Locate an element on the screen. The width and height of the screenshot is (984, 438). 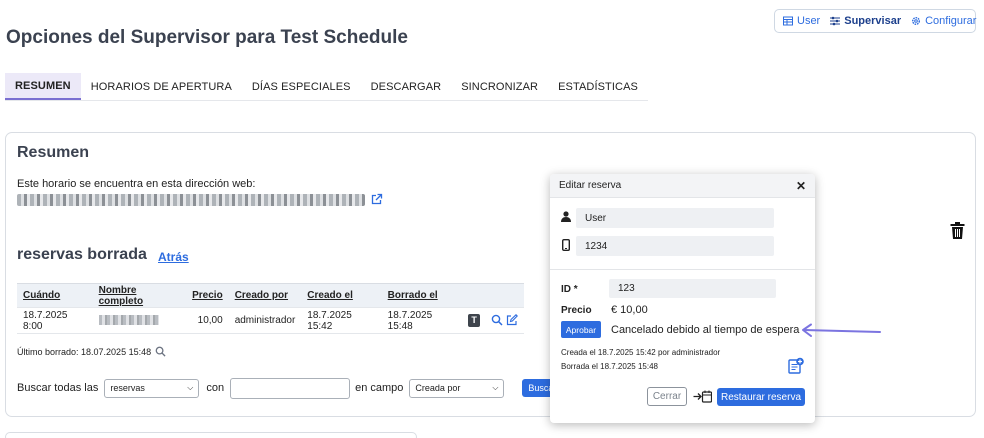
cell-price: 10,00 is located at coordinates (207, 320).